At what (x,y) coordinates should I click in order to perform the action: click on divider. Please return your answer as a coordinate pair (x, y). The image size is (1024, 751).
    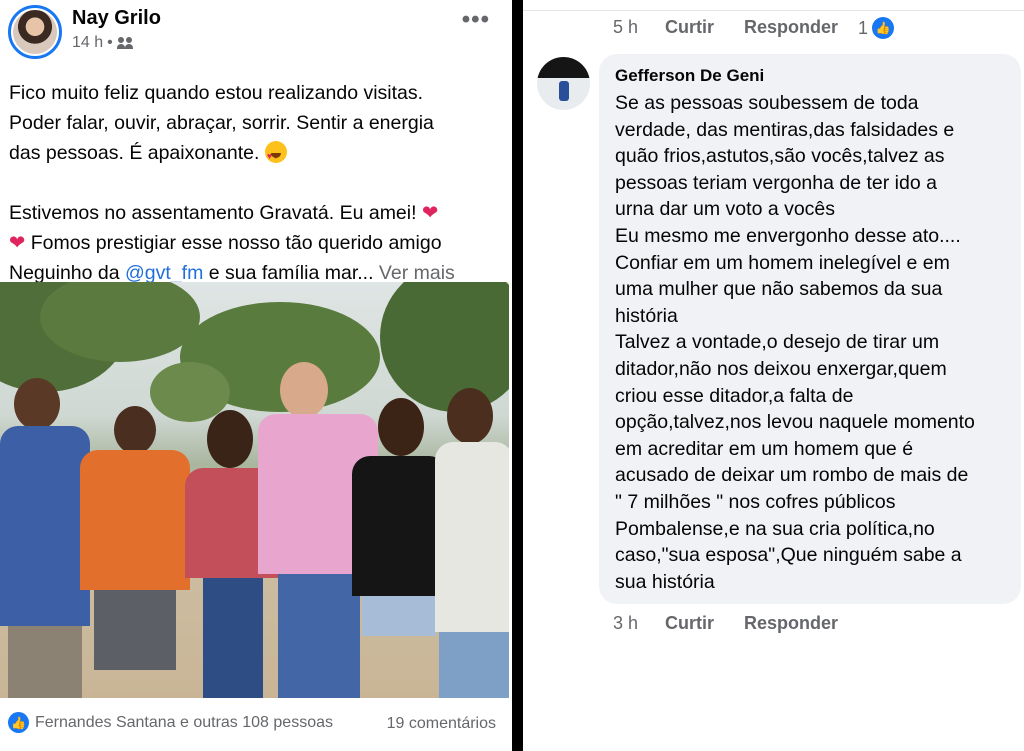
    Looking at the image, I should click on (773, 10).